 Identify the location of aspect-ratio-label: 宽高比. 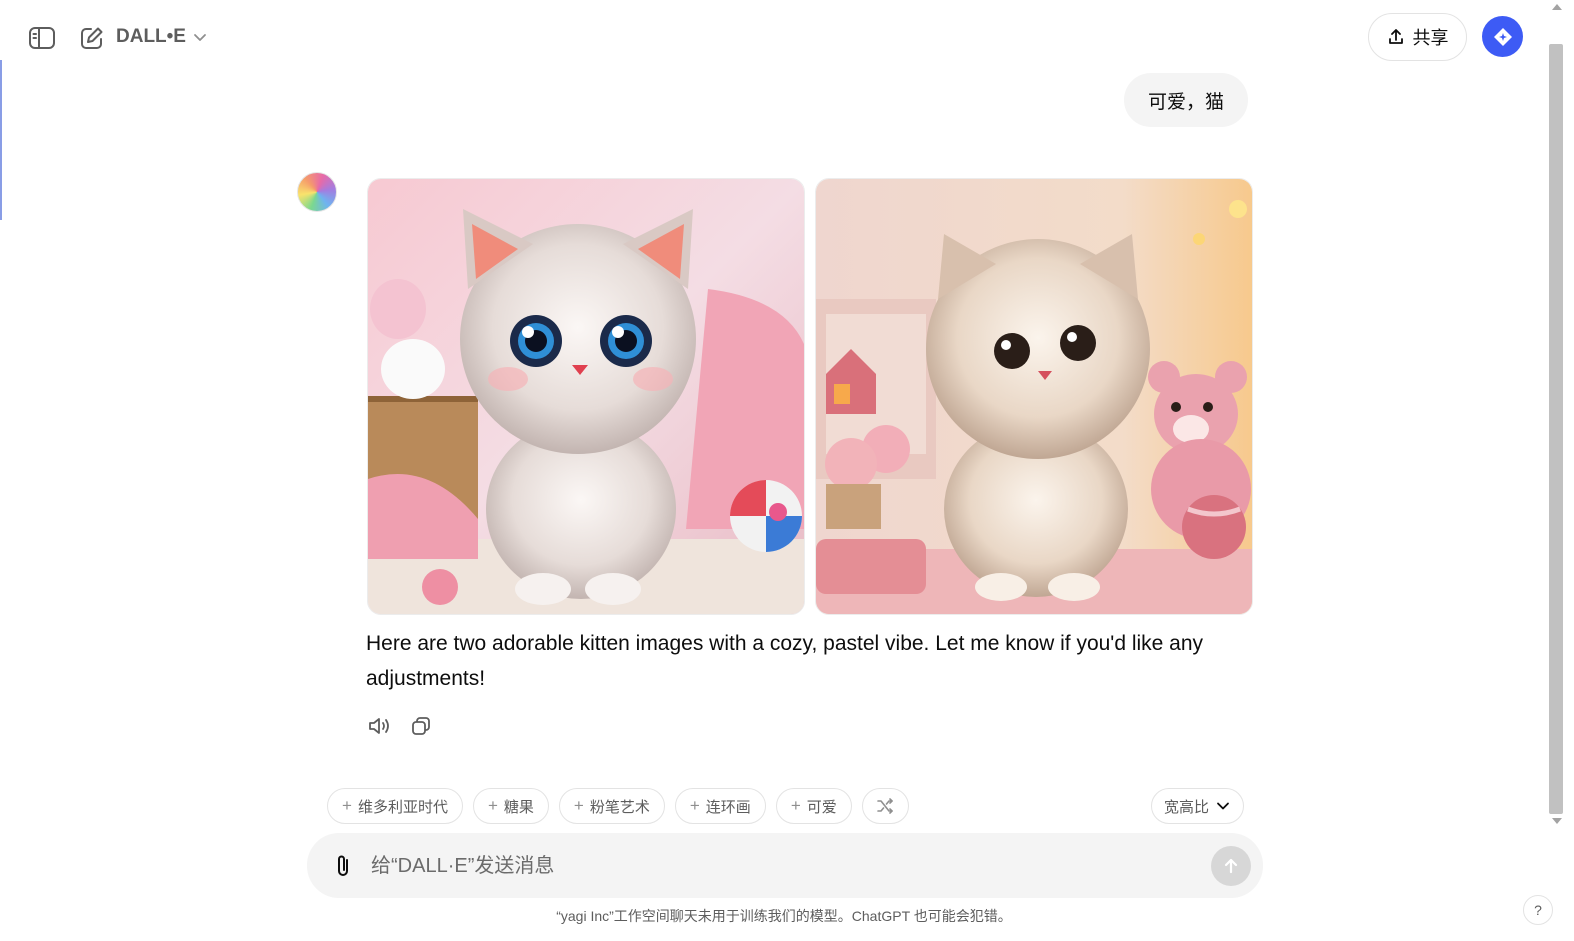
(1187, 807).